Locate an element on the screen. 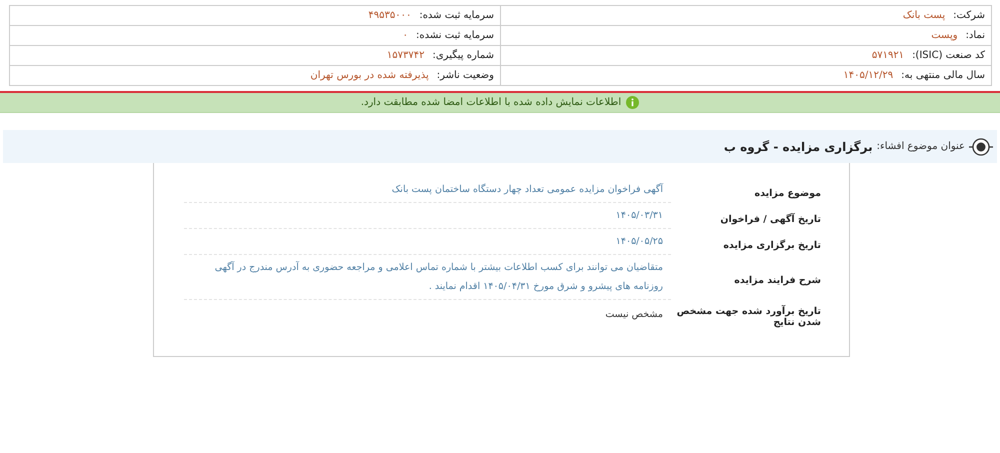 Image resolution: width=1000 pixels, height=453 pixels. detail-value: ۱۴۰۵/۰۵/۲۵ is located at coordinates (427, 242).